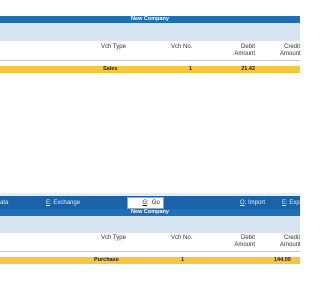 Image resolution: width=320 pixels, height=300 pixels. I want to click on col-credit-2: Credit, so click(292, 238).